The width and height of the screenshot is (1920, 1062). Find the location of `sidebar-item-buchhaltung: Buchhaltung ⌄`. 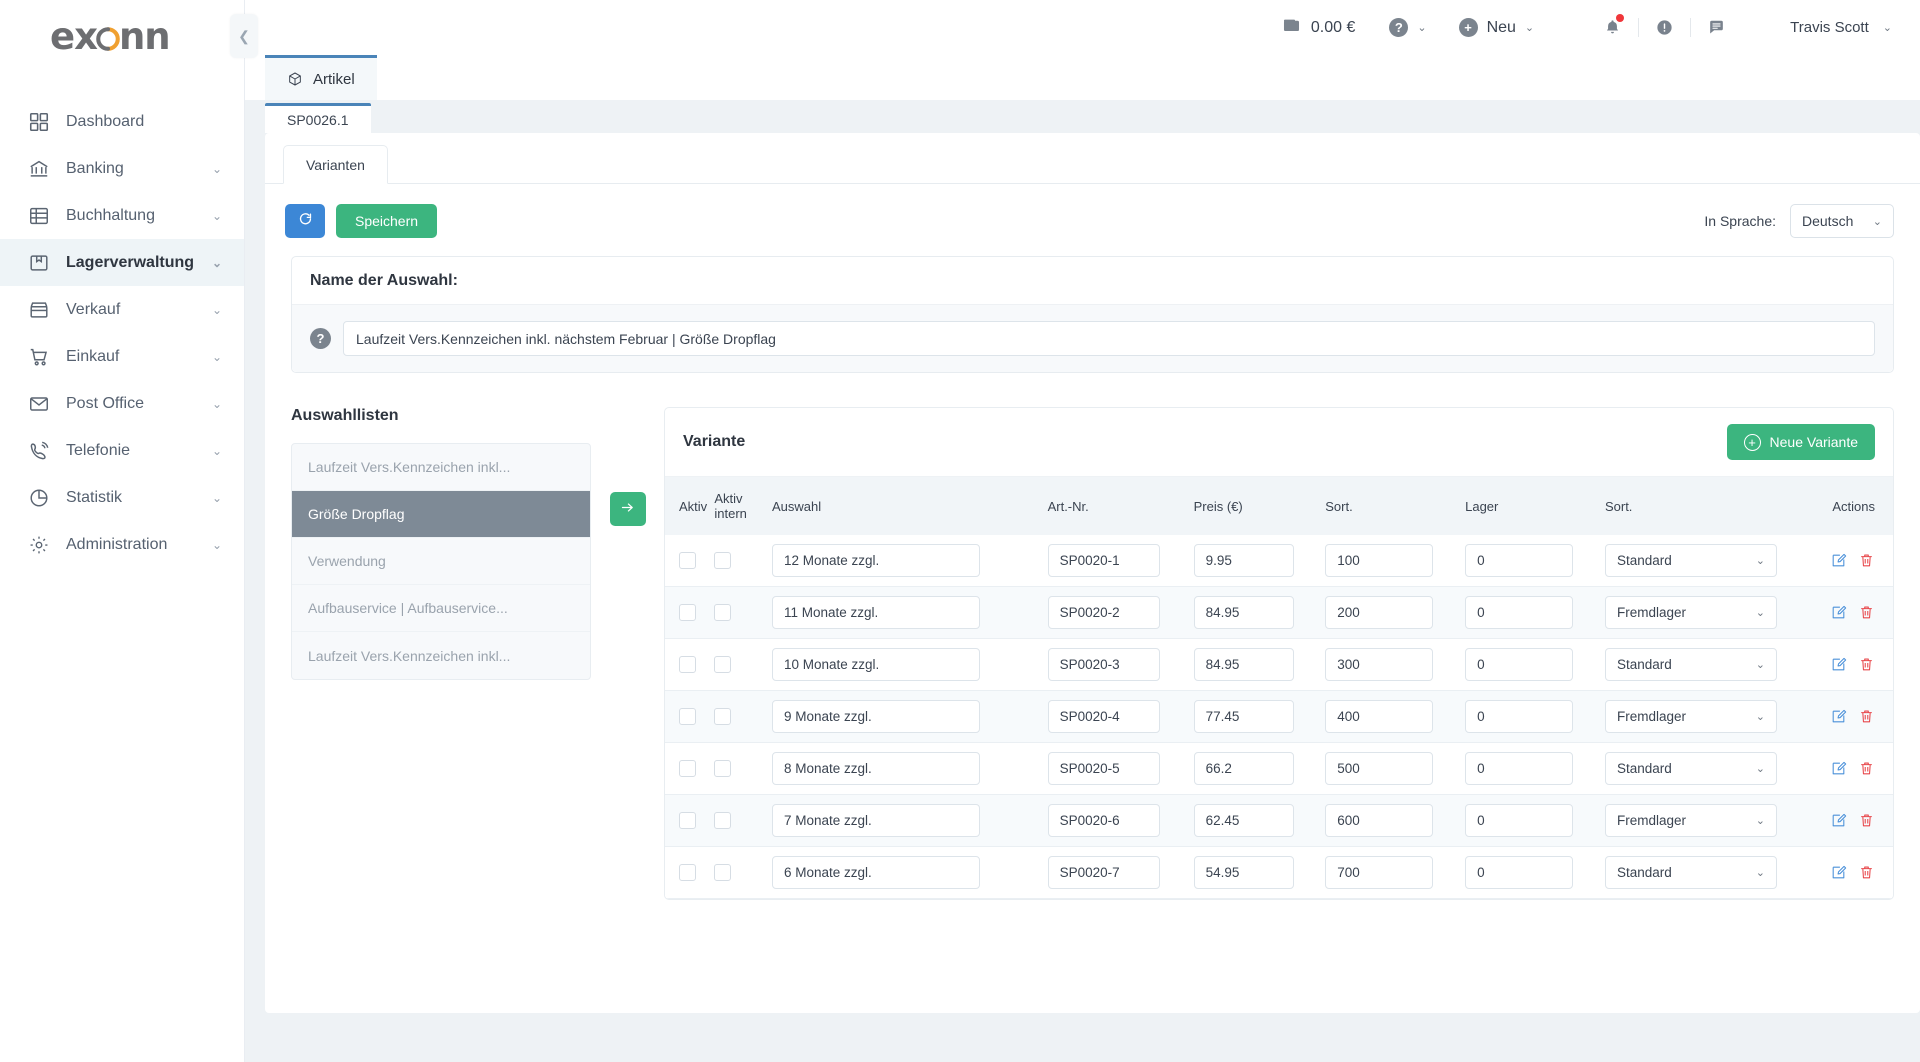

sidebar-item-buchhaltung: Buchhaltung ⌄ is located at coordinates (122, 215).